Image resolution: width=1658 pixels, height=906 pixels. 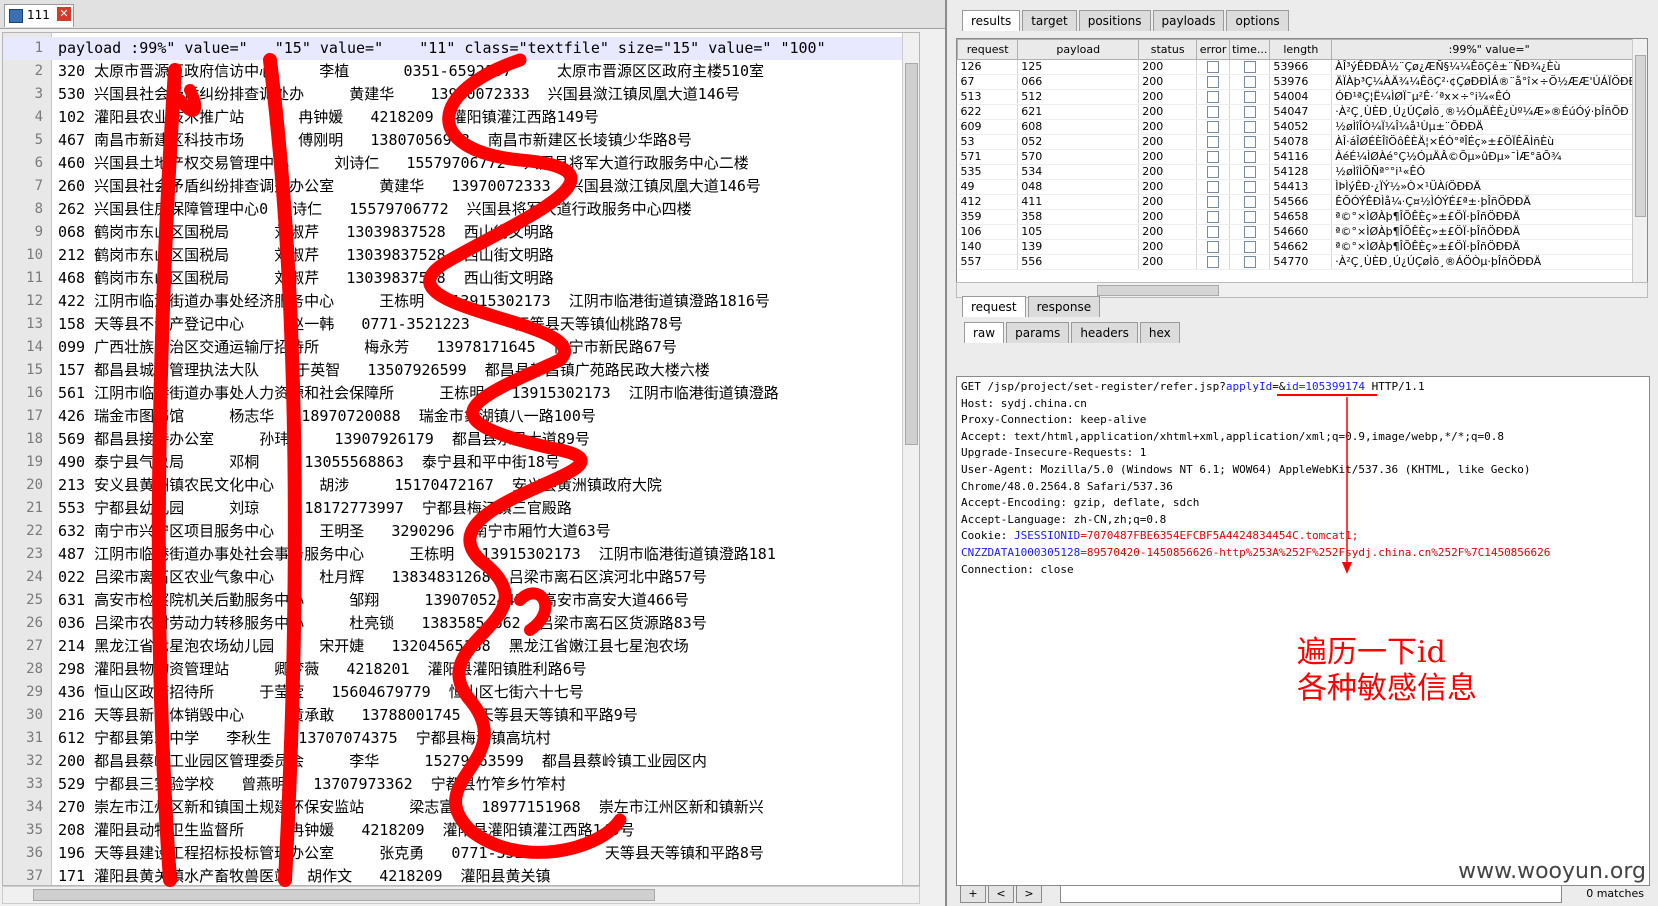 What do you see at coordinates (461, 462) in the screenshot?
I see `editor-line: 19 490 泰宁县气象局 邓桐 13055568863 泰宁县和平中街18号` at bounding box center [461, 462].